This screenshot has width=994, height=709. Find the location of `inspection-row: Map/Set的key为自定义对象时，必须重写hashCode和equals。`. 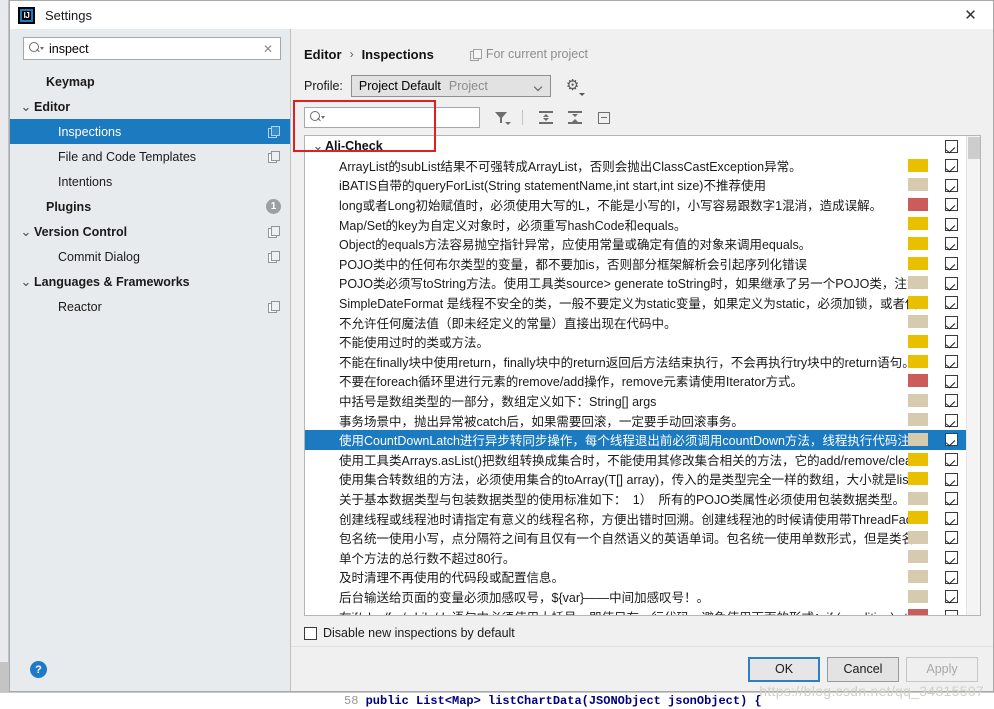

inspection-row: Map/Set的key为自定义对象时，必须重写hashCode和equals。 is located at coordinates (635, 224).